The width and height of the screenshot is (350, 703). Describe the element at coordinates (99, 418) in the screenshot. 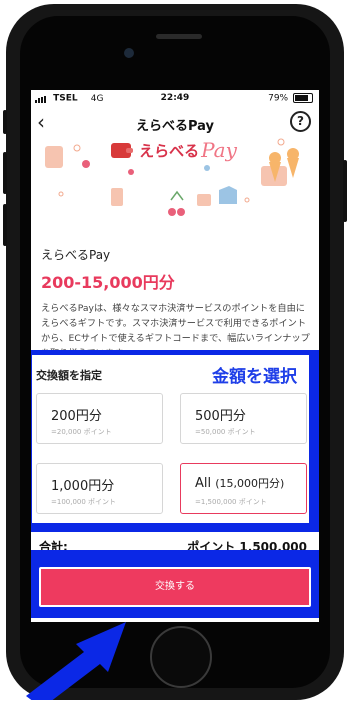

I see `amount-option-200: 200円分 =20,000 ポイント` at that location.